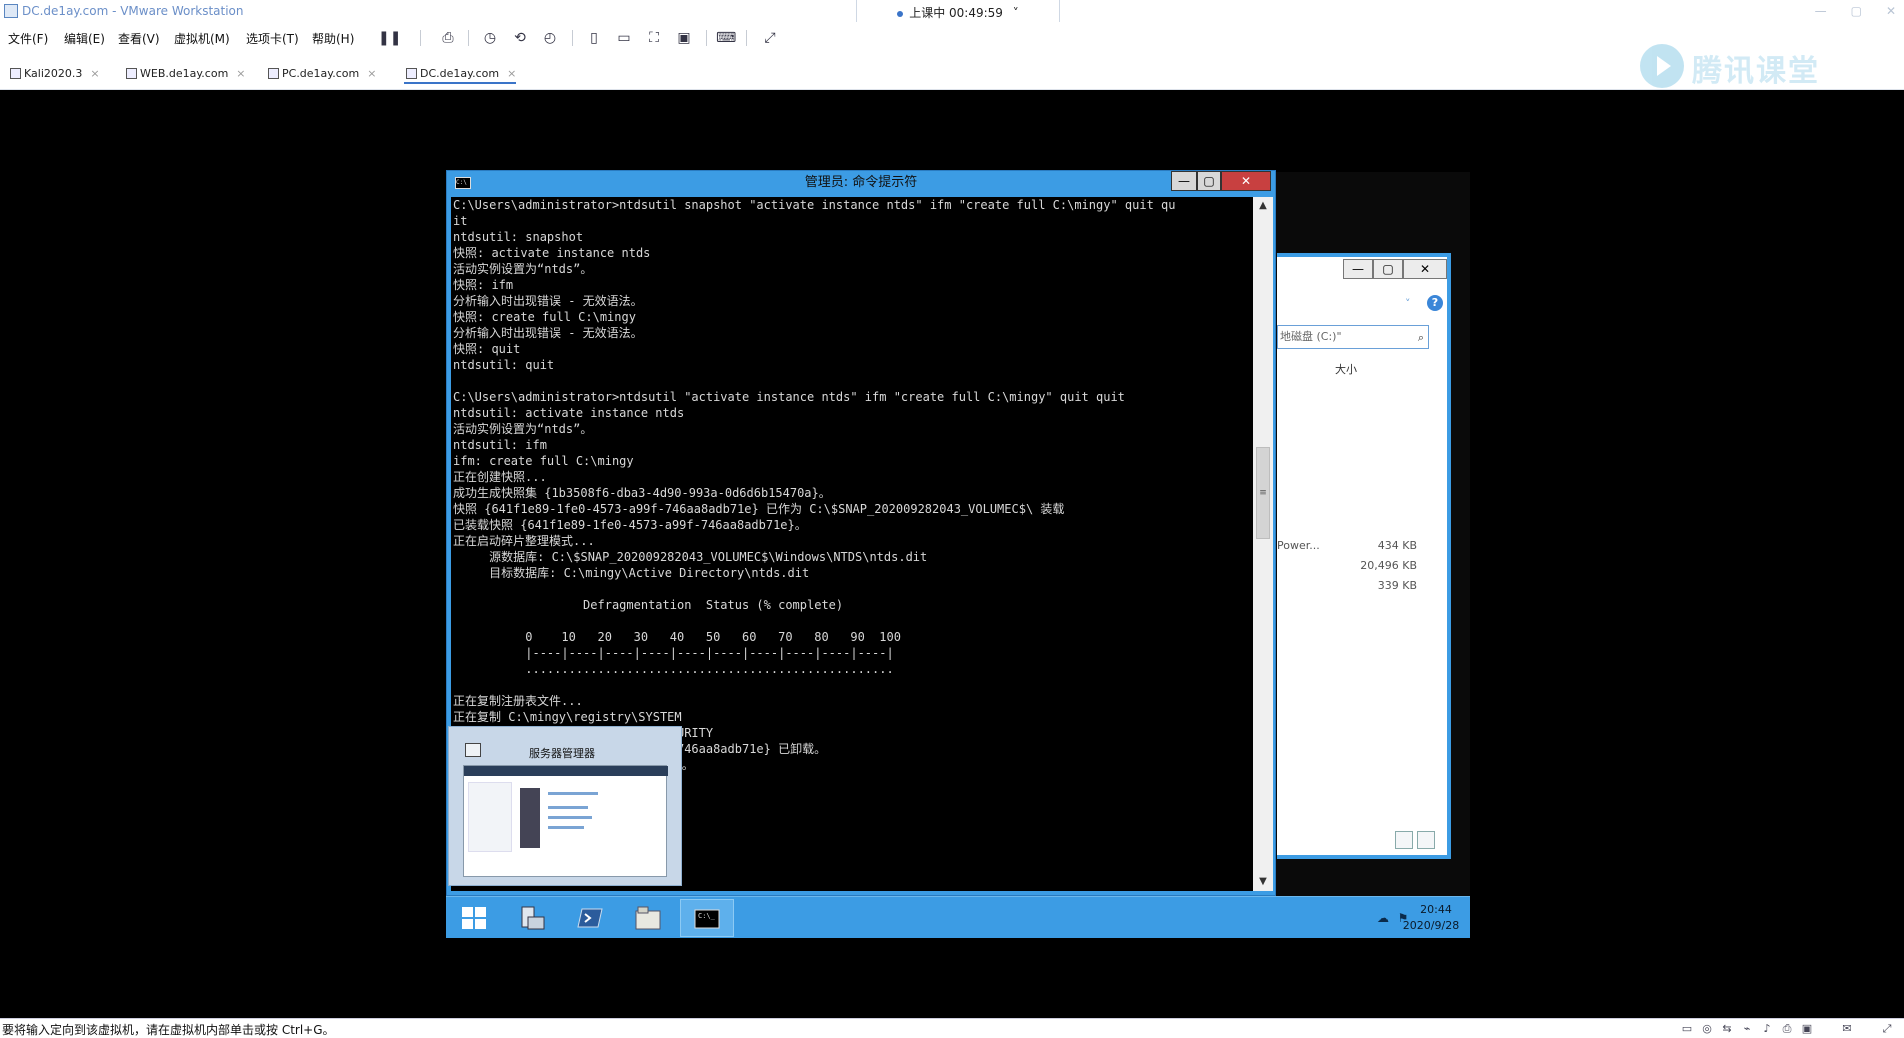  Describe the element at coordinates (726, 38) in the screenshot. I see `console-icon: ⌨` at that location.